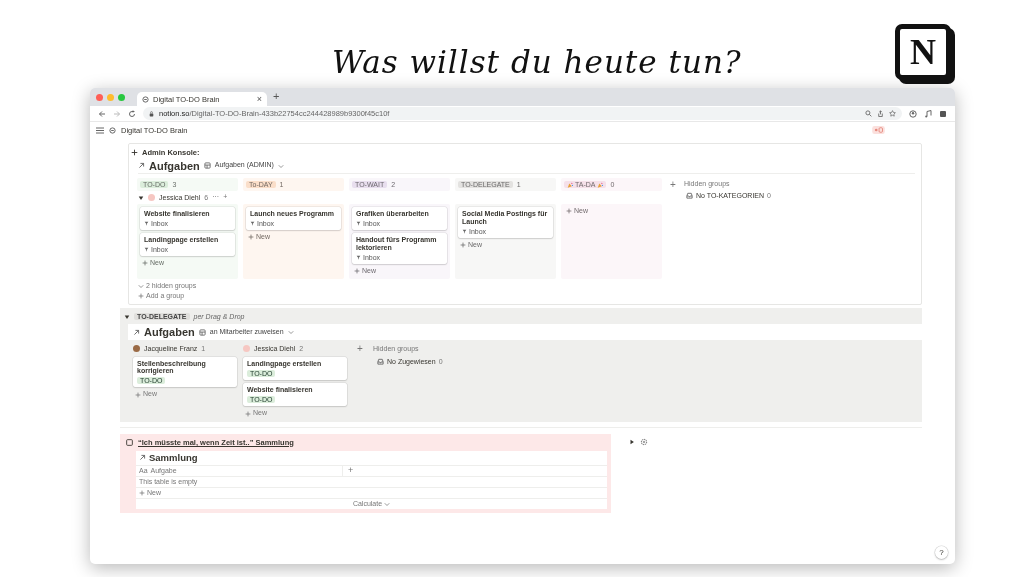  What do you see at coordinates (151, 113) in the screenshot?
I see `lock-icon` at bounding box center [151, 113].